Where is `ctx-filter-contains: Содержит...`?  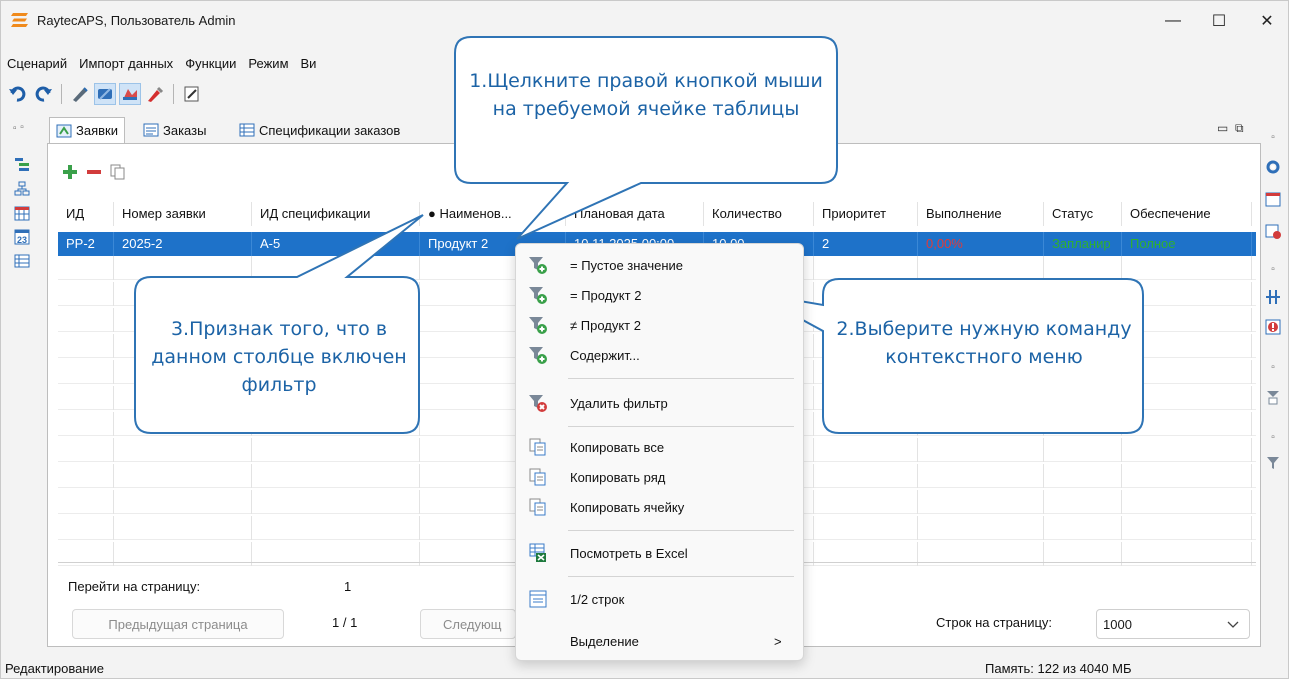
ctx-filter-contains: Содержит... is located at coordinates (659, 355).